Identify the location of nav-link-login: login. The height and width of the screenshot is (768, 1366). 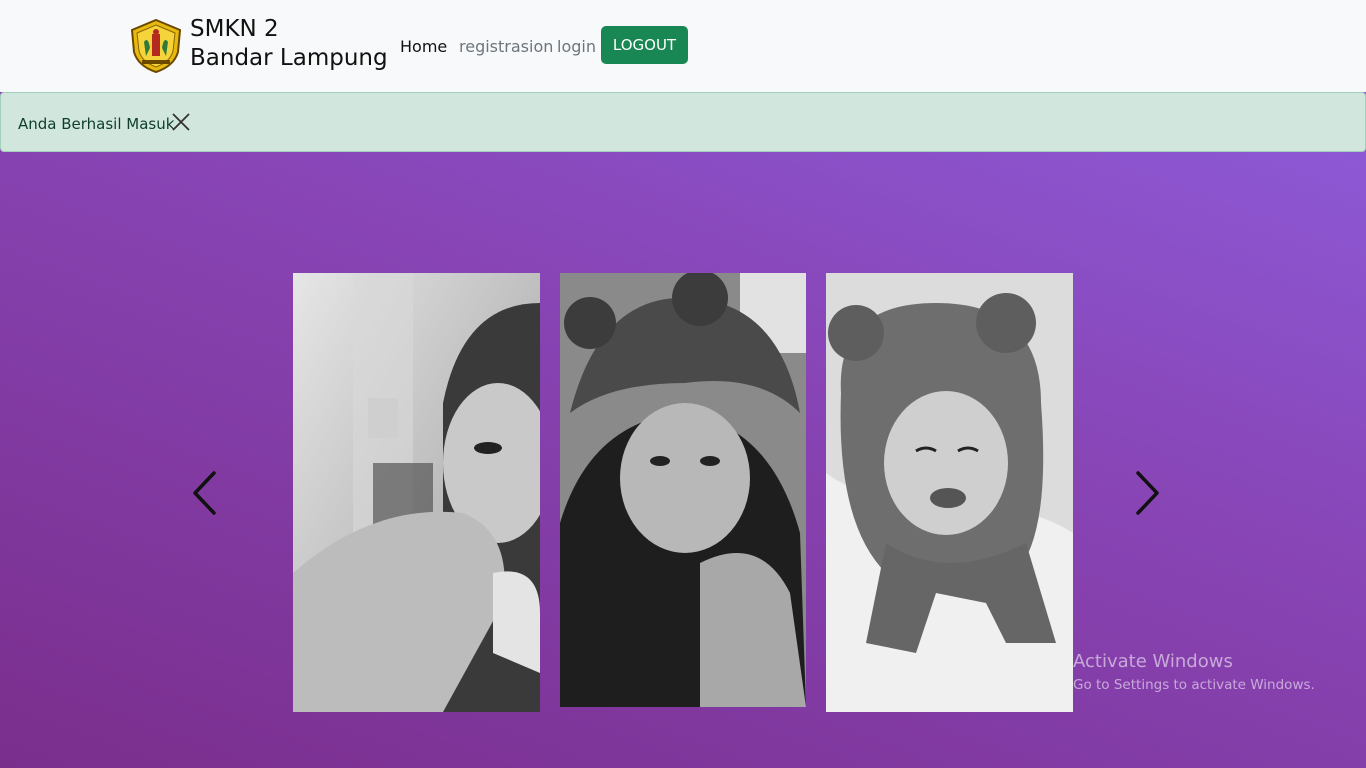
(576, 46).